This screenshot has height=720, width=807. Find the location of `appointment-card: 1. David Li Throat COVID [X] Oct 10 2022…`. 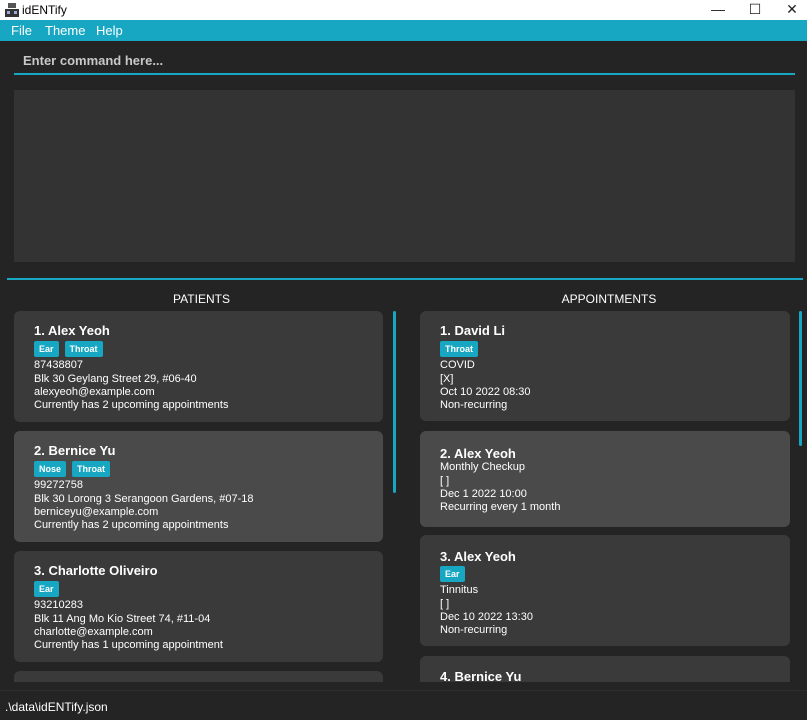

appointment-card: 1. David Li Throat COVID [X] Oct 10 2022… is located at coordinates (605, 366).